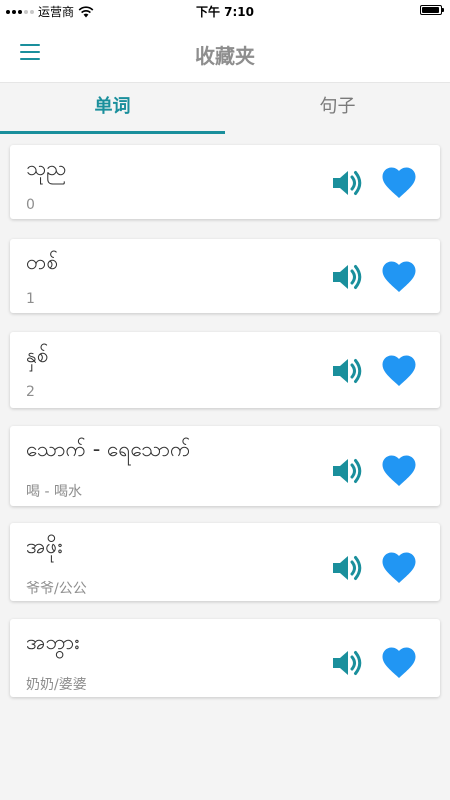  I want to click on item-word: သောက် - ရေသောက်, so click(108, 449).